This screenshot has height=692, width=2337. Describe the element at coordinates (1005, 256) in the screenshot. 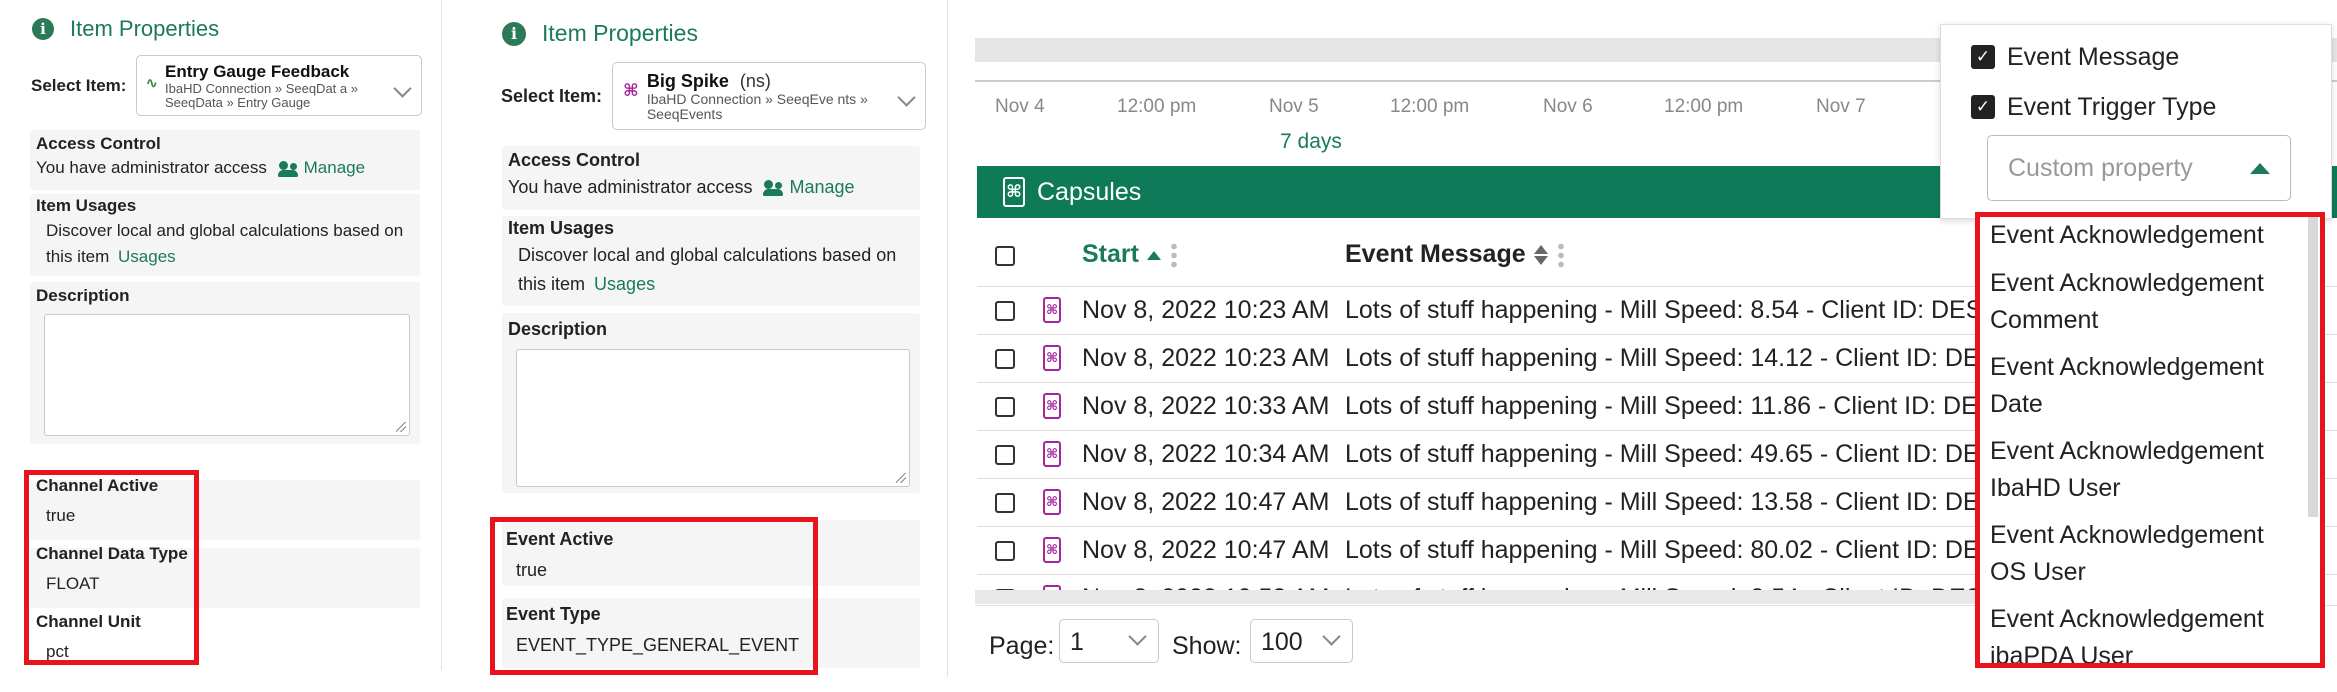

I see `select-all-checkbox` at that location.